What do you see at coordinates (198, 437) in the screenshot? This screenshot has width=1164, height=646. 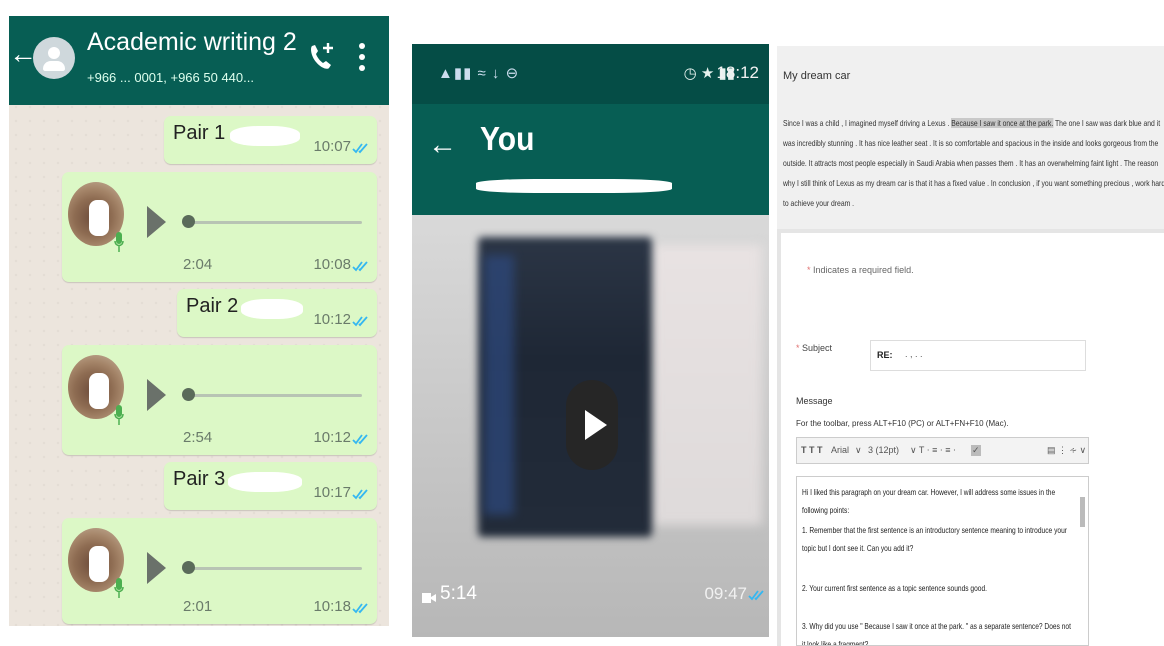 I see `voice-duration: 2:54` at bounding box center [198, 437].